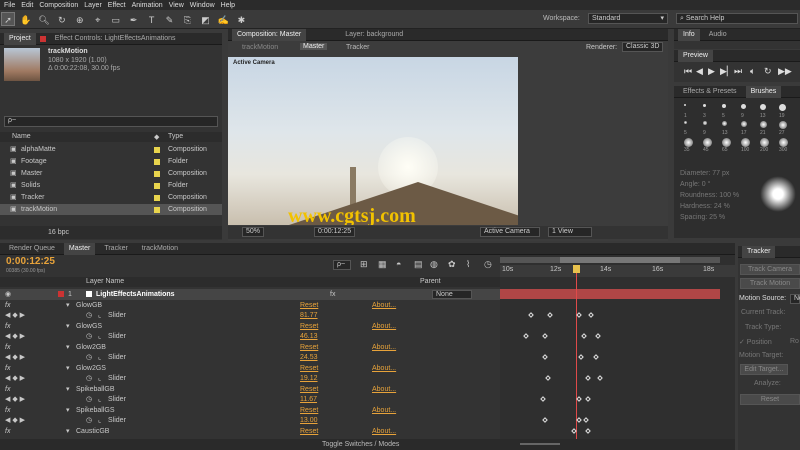 The height and width of the screenshot is (450, 800). Describe the element at coordinates (250, 399) in the screenshot. I see `slider-row: ◀ ◆ ▶ ◷ ⌞ Slider 11.67` at that location.